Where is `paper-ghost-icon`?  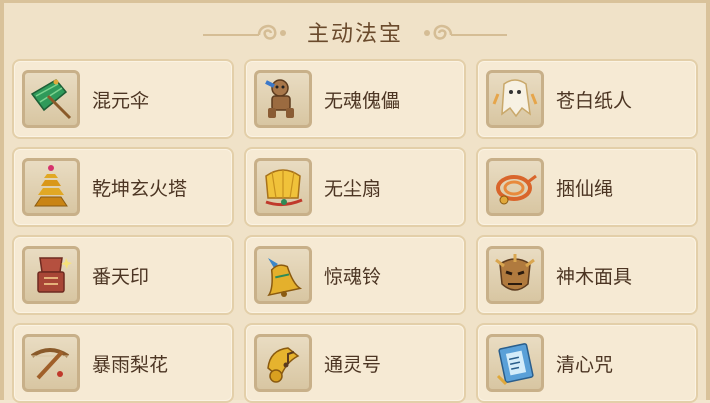
paper-ghost-icon is located at coordinates (515, 98).